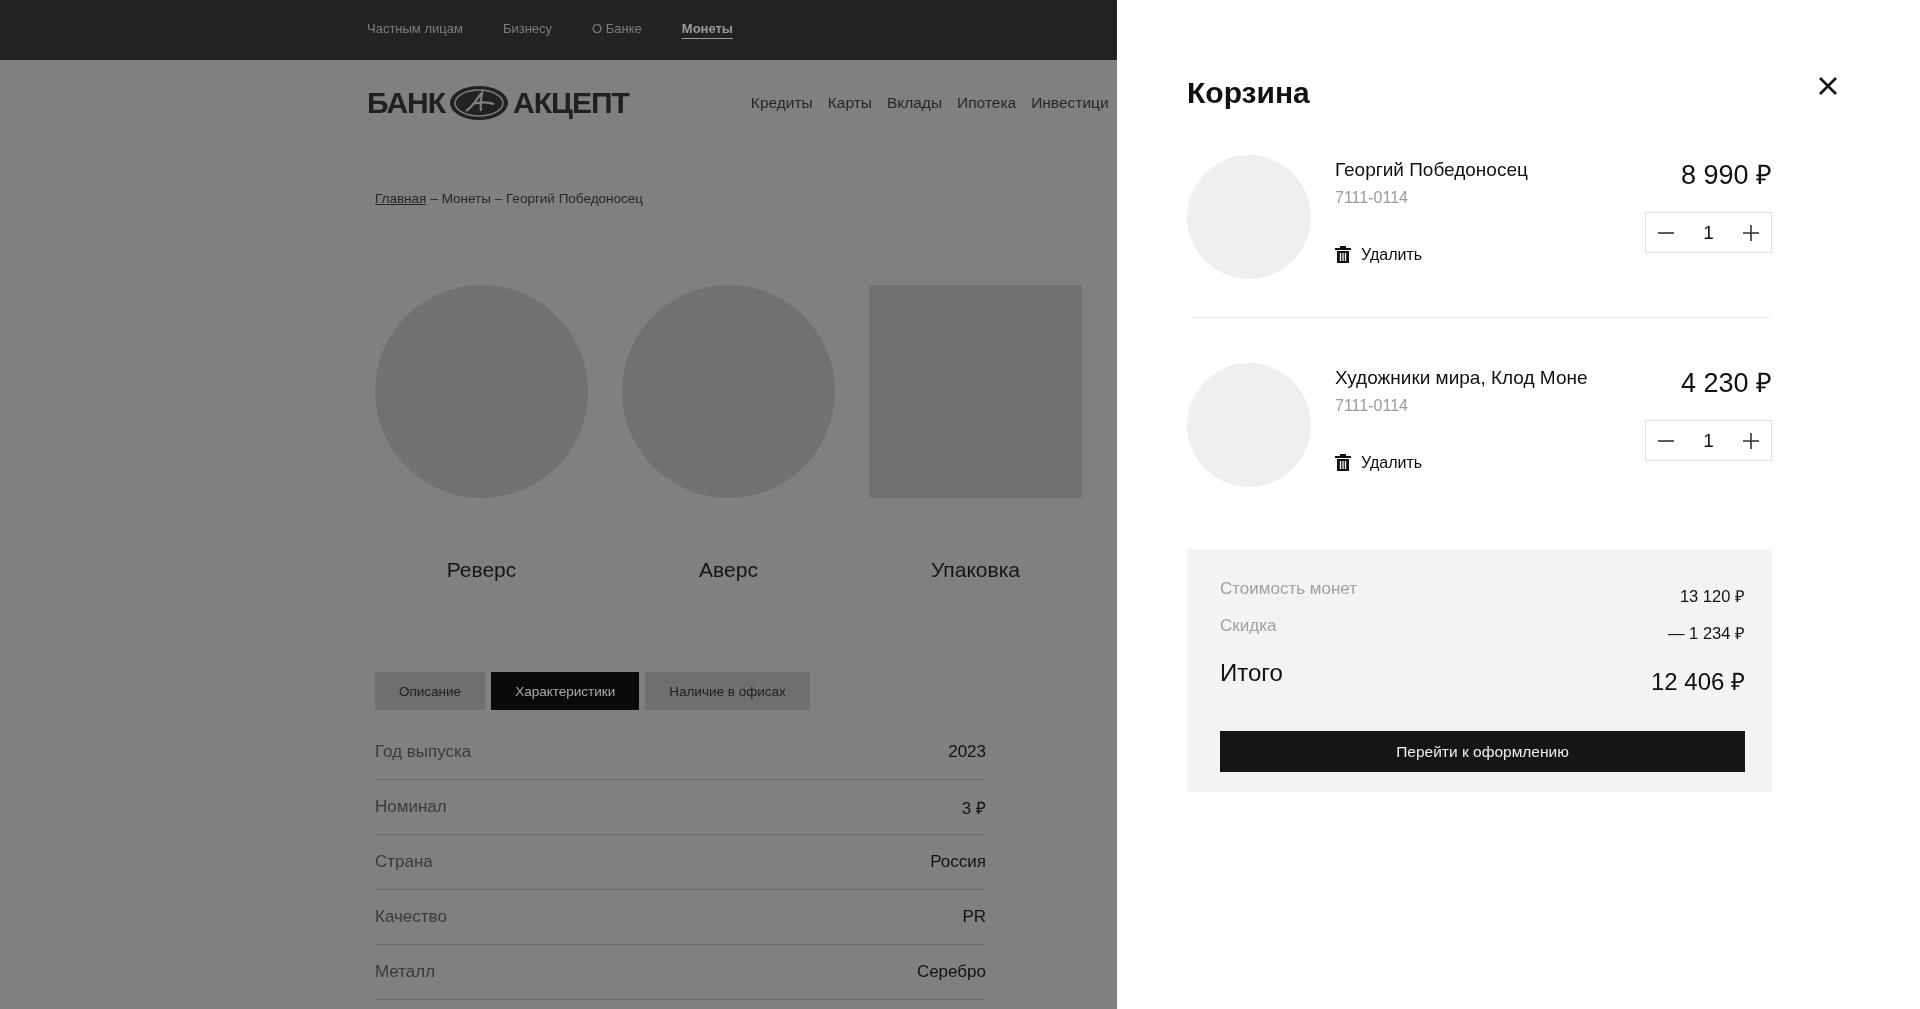  Describe the element at coordinates (958, 862) in the screenshot. I see `spec-value: Россия` at that location.